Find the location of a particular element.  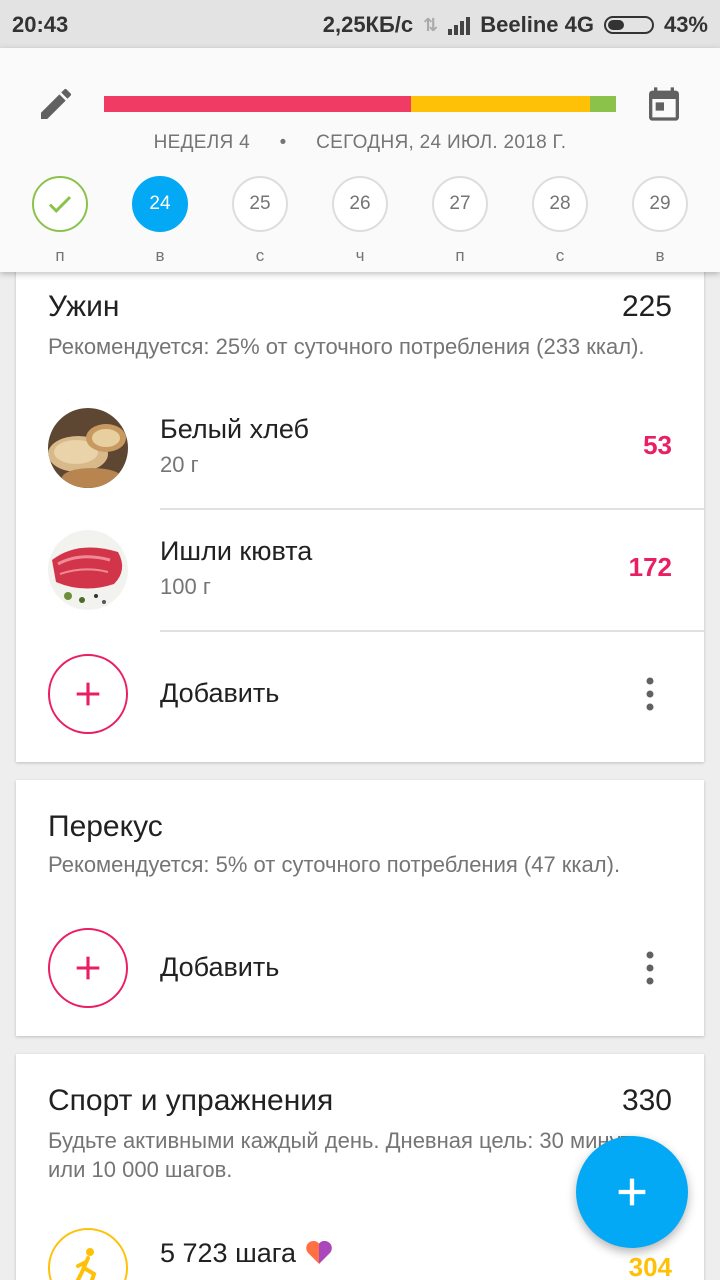

day-4: 27 п is located at coordinates (460, 221).